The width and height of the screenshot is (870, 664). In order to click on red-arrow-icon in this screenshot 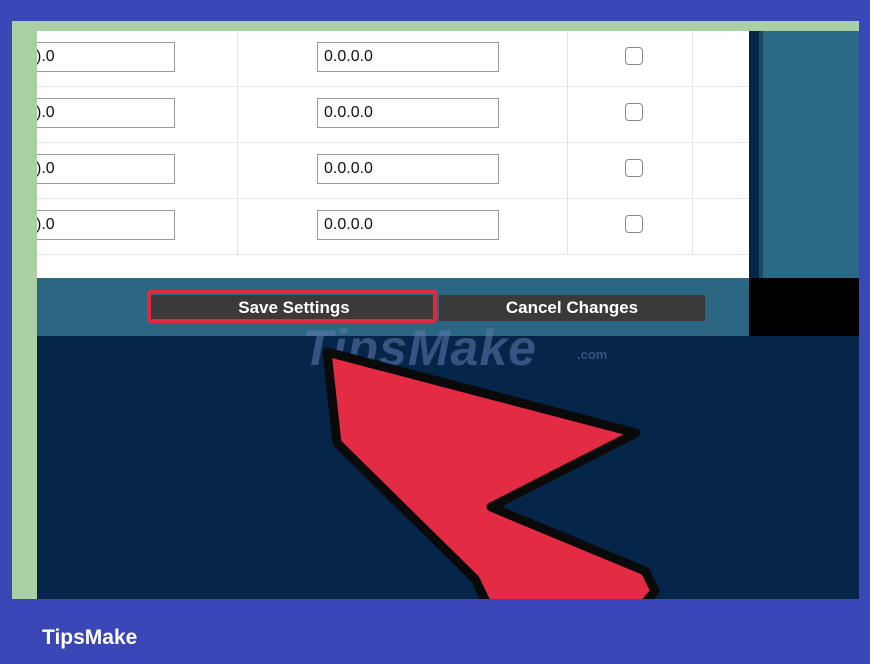, I will do `click(491, 473)`.